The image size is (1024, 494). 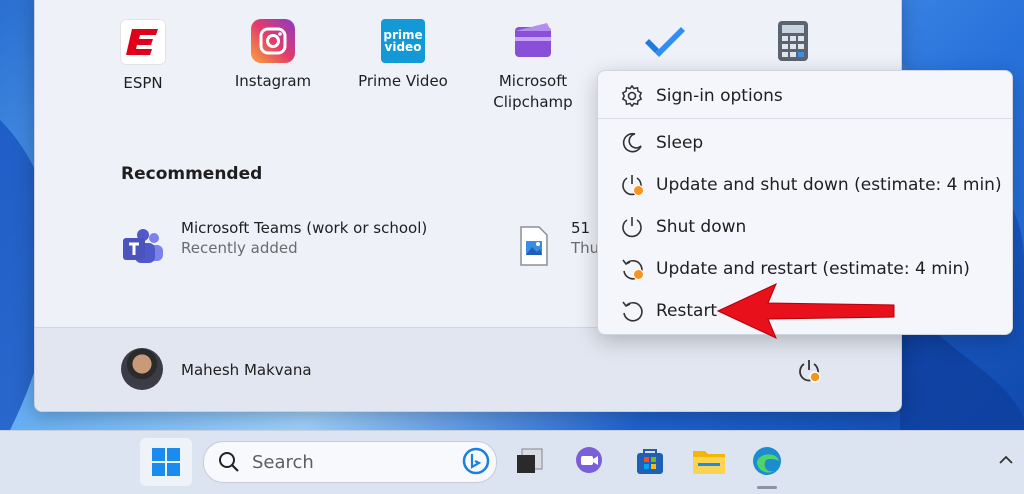 What do you see at coordinates (533, 41) in the screenshot?
I see `clipchamp-icon` at bounding box center [533, 41].